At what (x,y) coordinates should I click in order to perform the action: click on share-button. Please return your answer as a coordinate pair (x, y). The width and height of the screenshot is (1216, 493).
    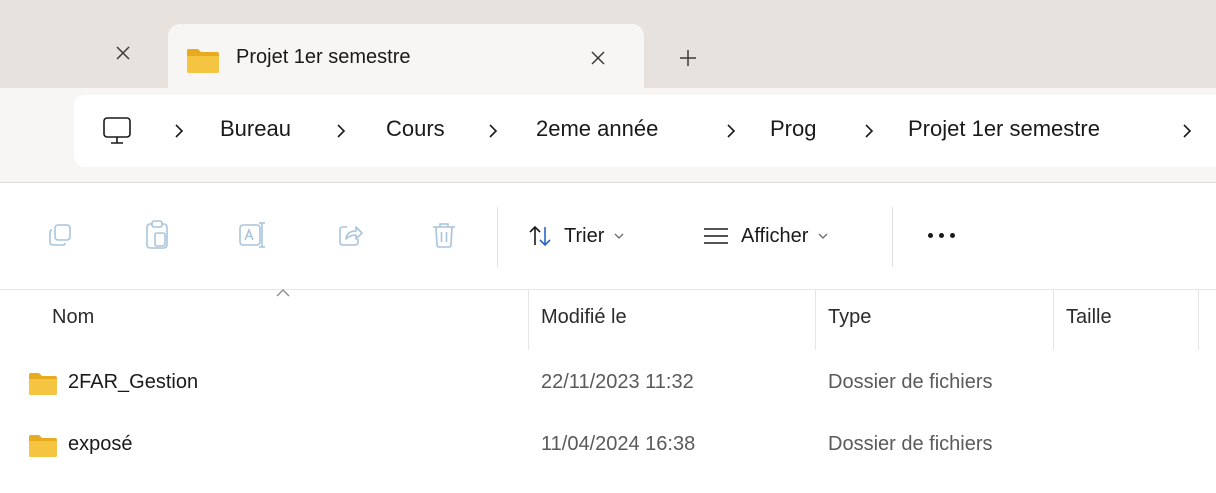
    Looking at the image, I should click on (350, 235).